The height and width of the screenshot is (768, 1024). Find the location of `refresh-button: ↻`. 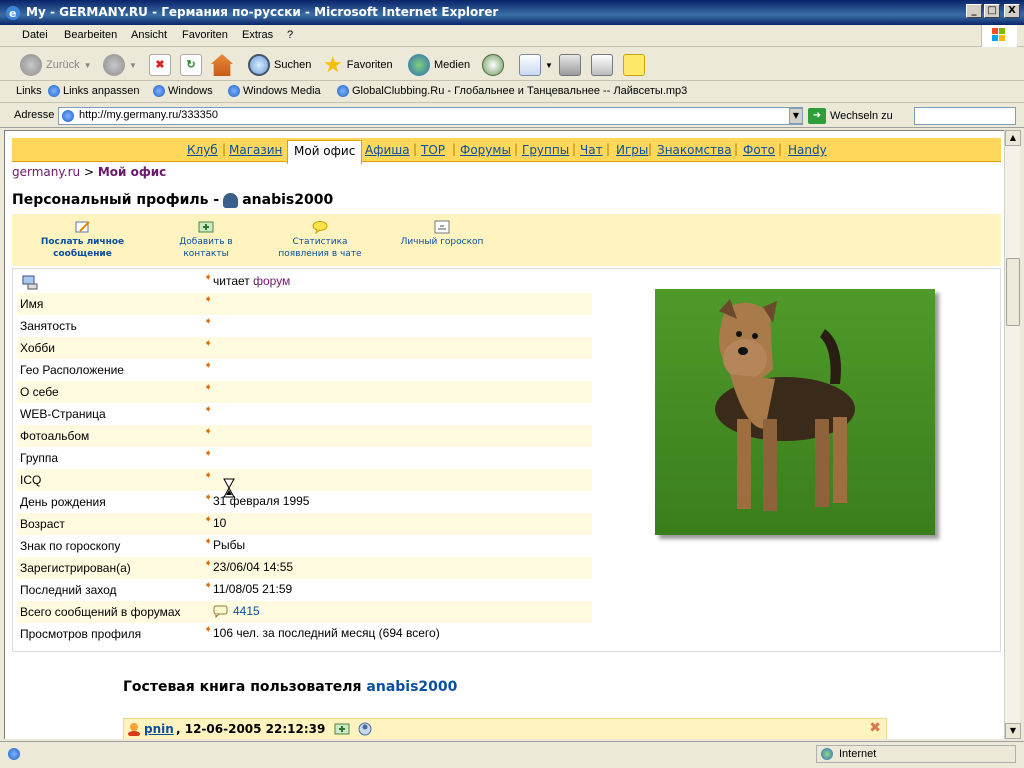

refresh-button: ↻ is located at coordinates (191, 65).